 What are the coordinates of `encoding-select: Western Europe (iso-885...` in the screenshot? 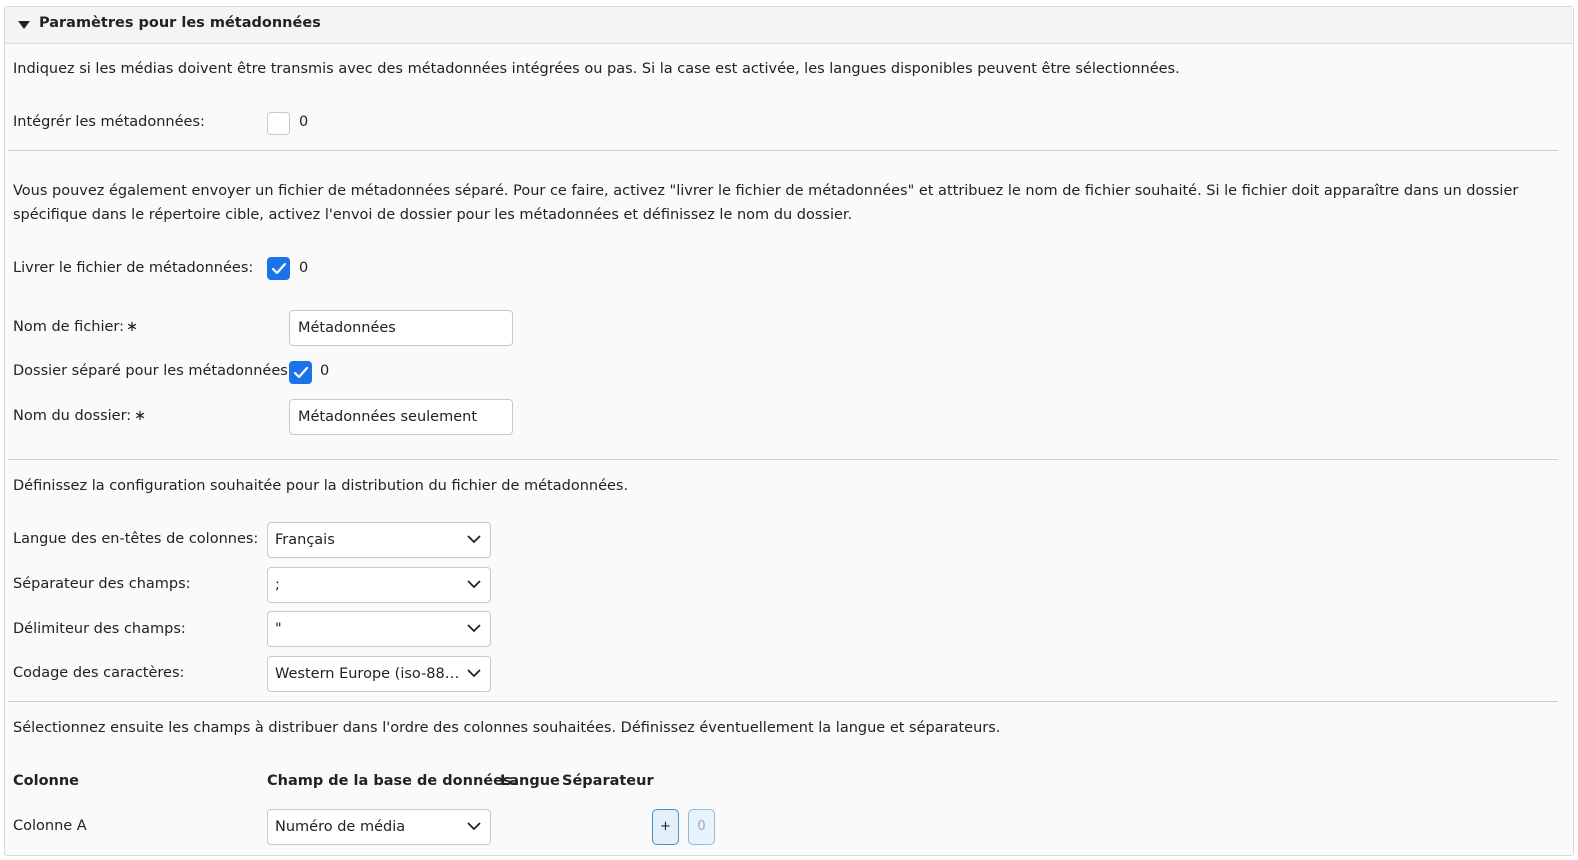 It's located at (379, 674).